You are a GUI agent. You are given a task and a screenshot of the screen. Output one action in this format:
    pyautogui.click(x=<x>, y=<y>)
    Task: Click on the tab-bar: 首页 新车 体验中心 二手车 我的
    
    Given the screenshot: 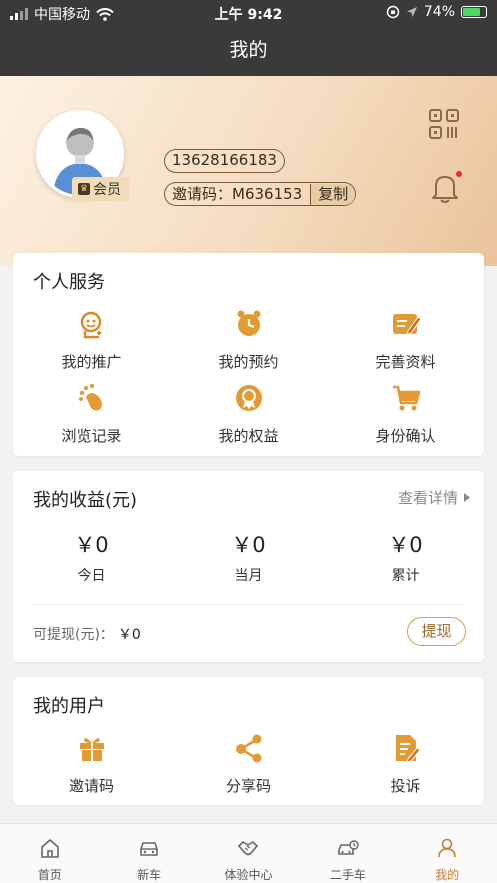 What is the action you would take?
    pyautogui.click(x=248, y=853)
    